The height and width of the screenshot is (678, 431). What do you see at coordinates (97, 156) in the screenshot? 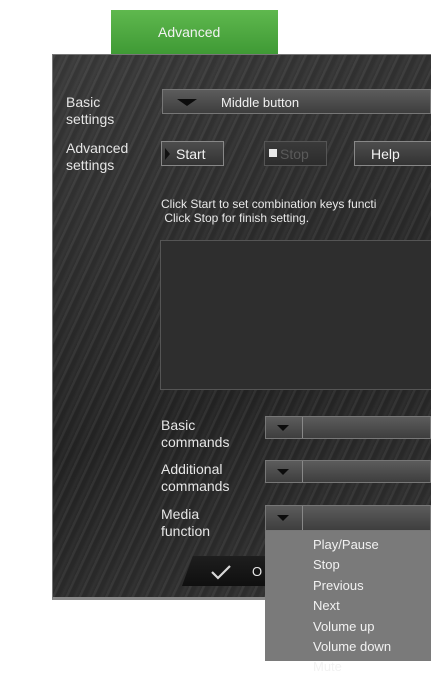
I see `advanced-settings-label: Advanced settings` at bounding box center [97, 156].